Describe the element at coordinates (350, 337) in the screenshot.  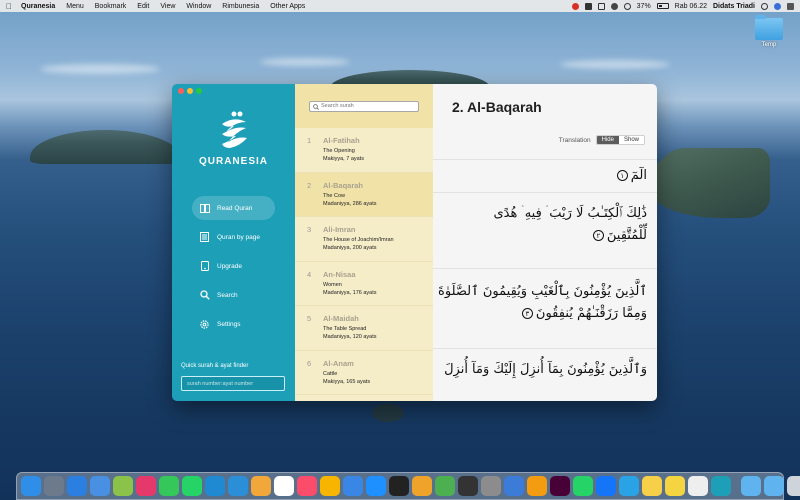
I see `surah-meta: Madaniyya, 120 ayats` at that location.